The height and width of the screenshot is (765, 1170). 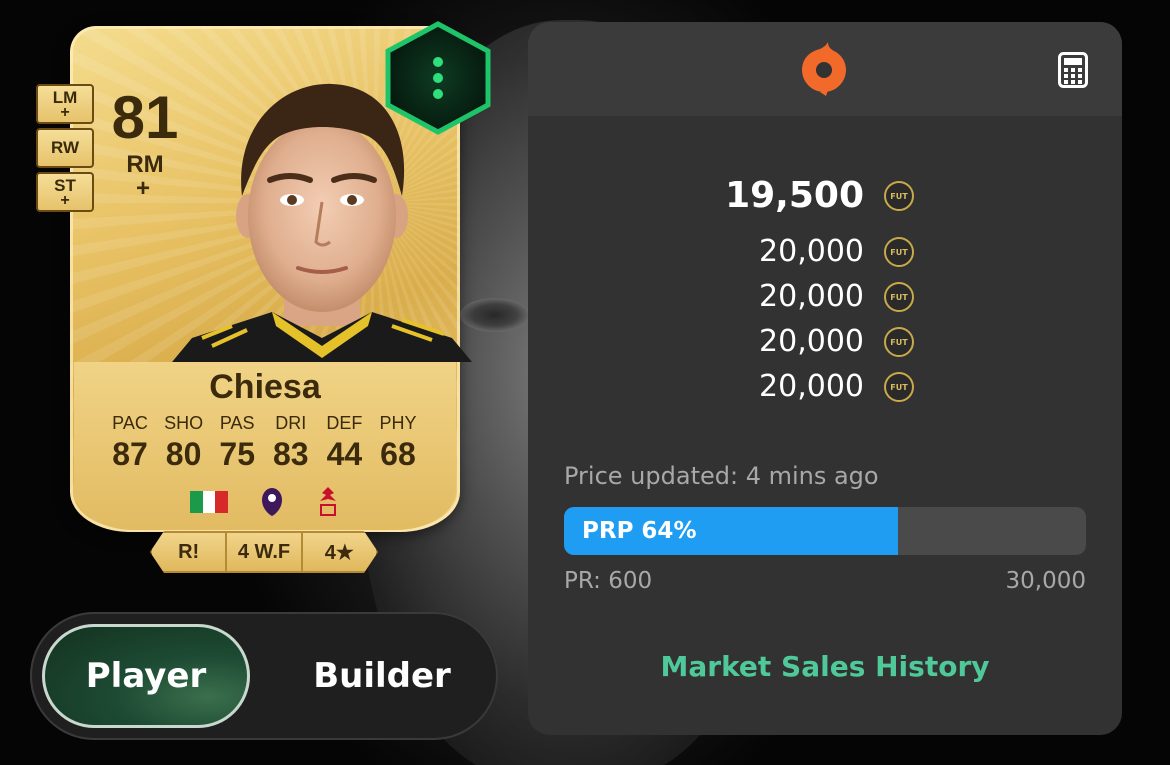 What do you see at coordinates (291, 423) in the screenshot?
I see `stat-label: DRI` at bounding box center [291, 423].